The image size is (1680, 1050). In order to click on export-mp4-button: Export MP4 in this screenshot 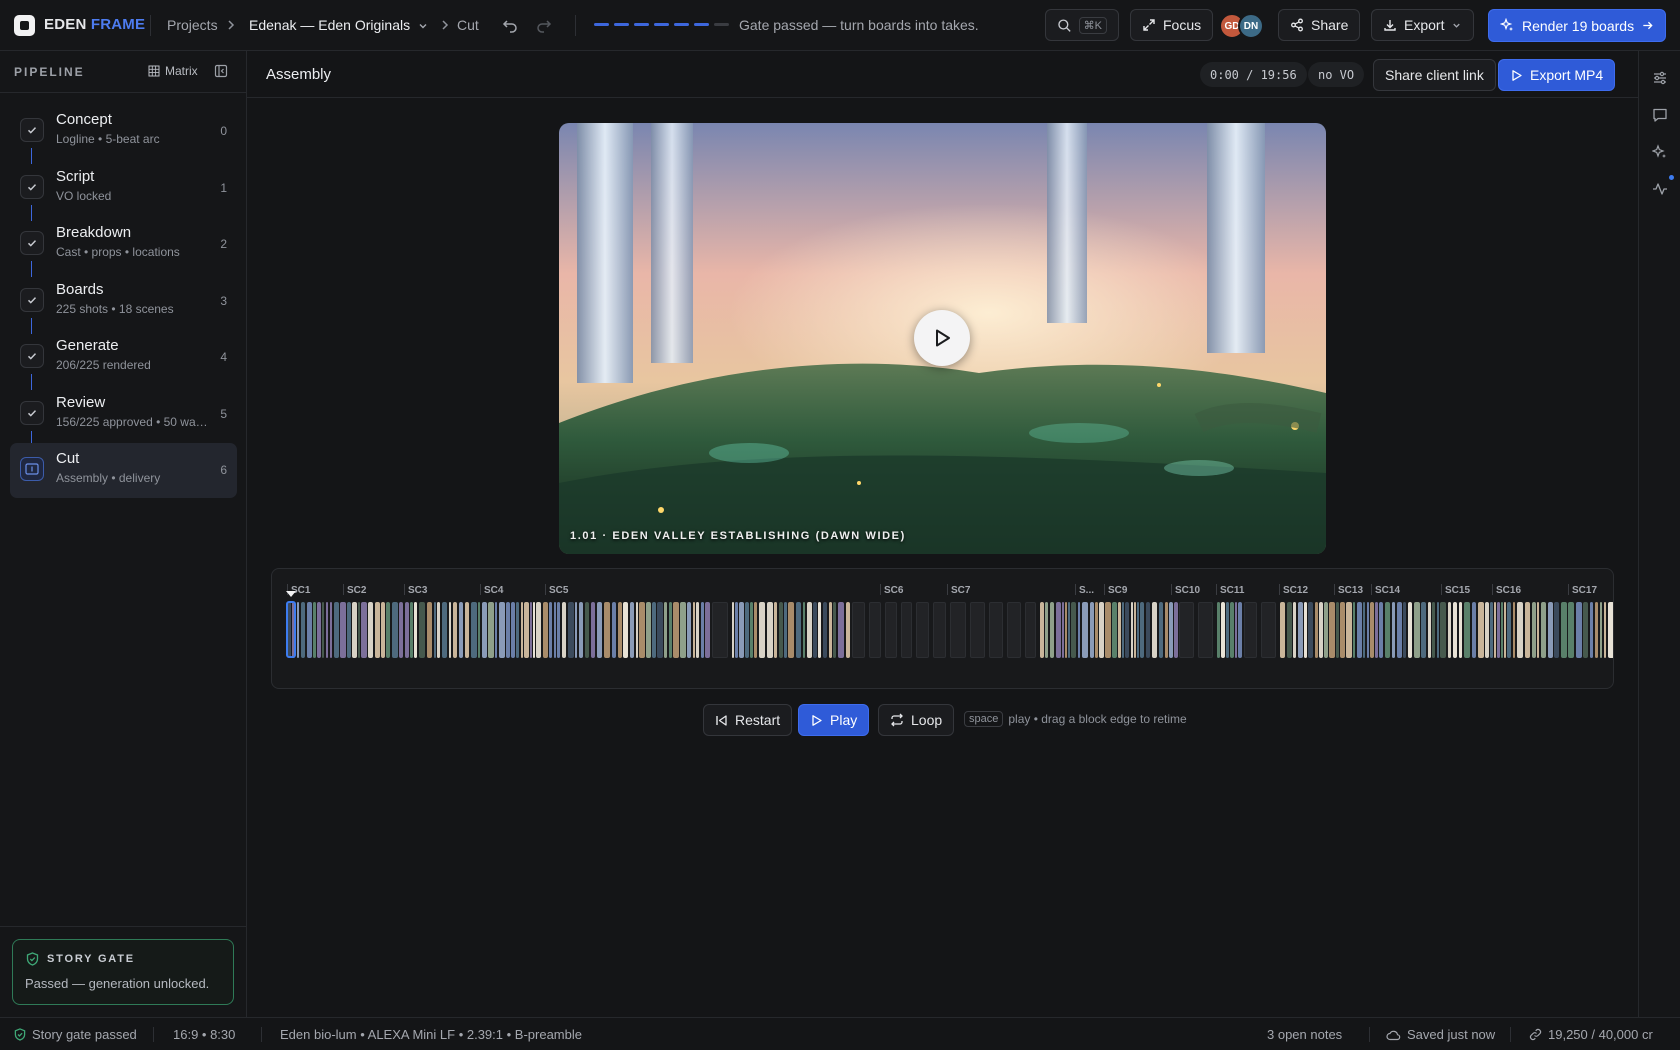, I will do `click(1557, 75)`.